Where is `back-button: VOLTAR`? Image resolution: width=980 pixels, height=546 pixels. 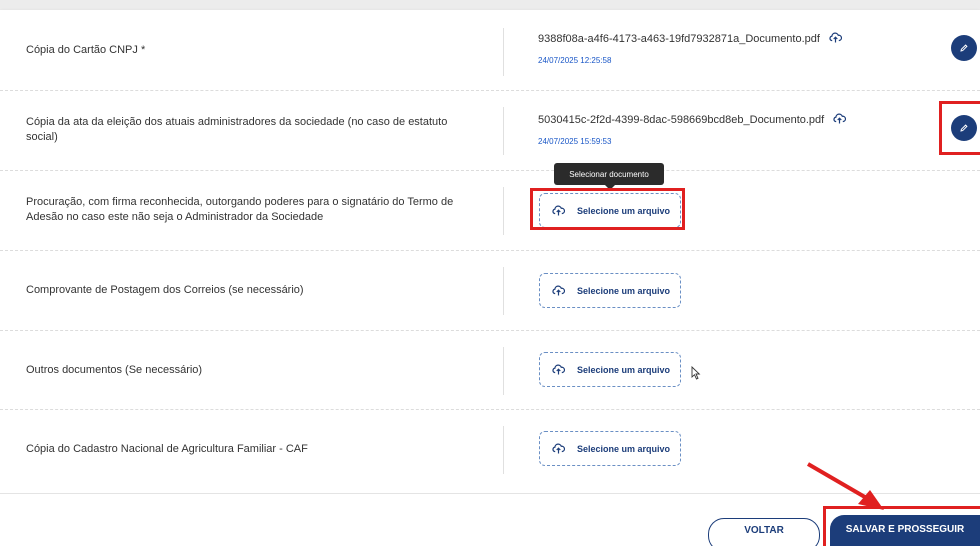
back-button: VOLTAR is located at coordinates (764, 532).